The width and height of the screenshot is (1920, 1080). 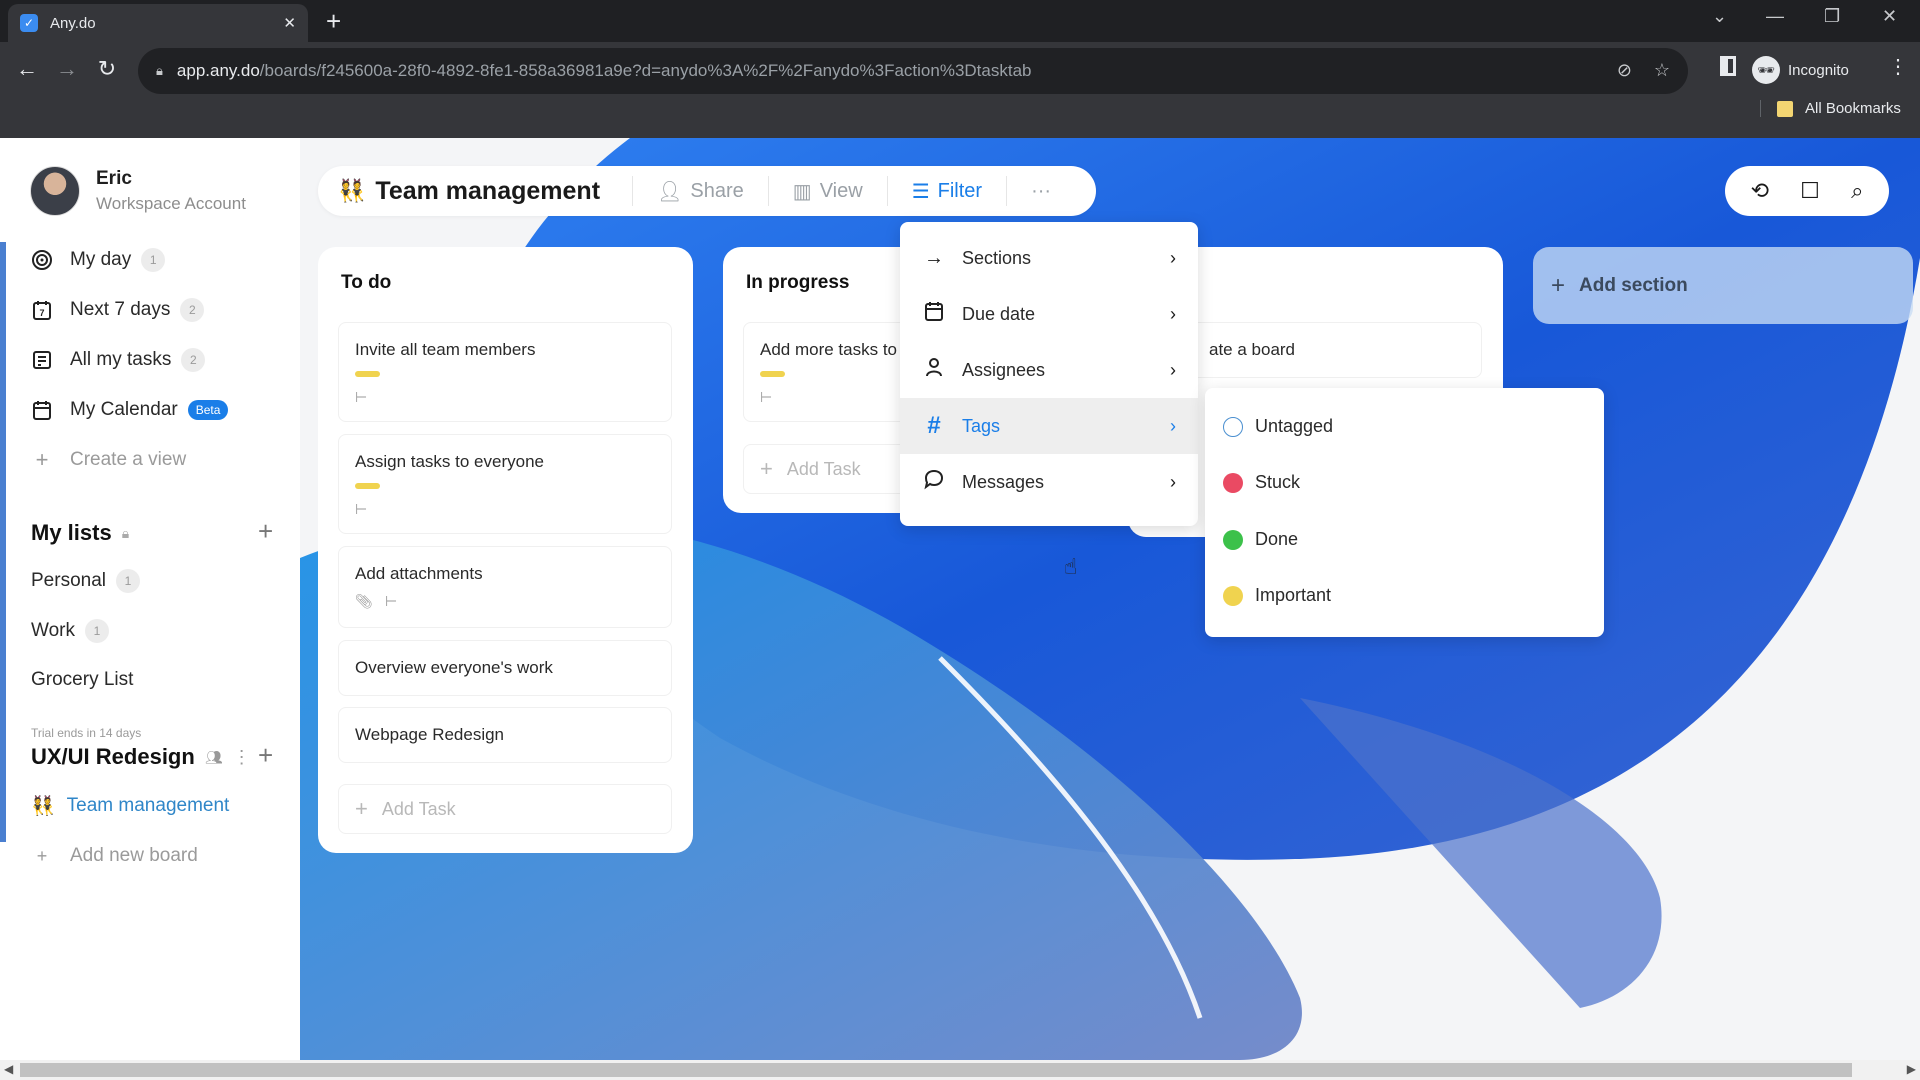 What do you see at coordinates (82, 680) in the screenshot?
I see `list-item-grocery-list: Grocery List` at bounding box center [82, 680].